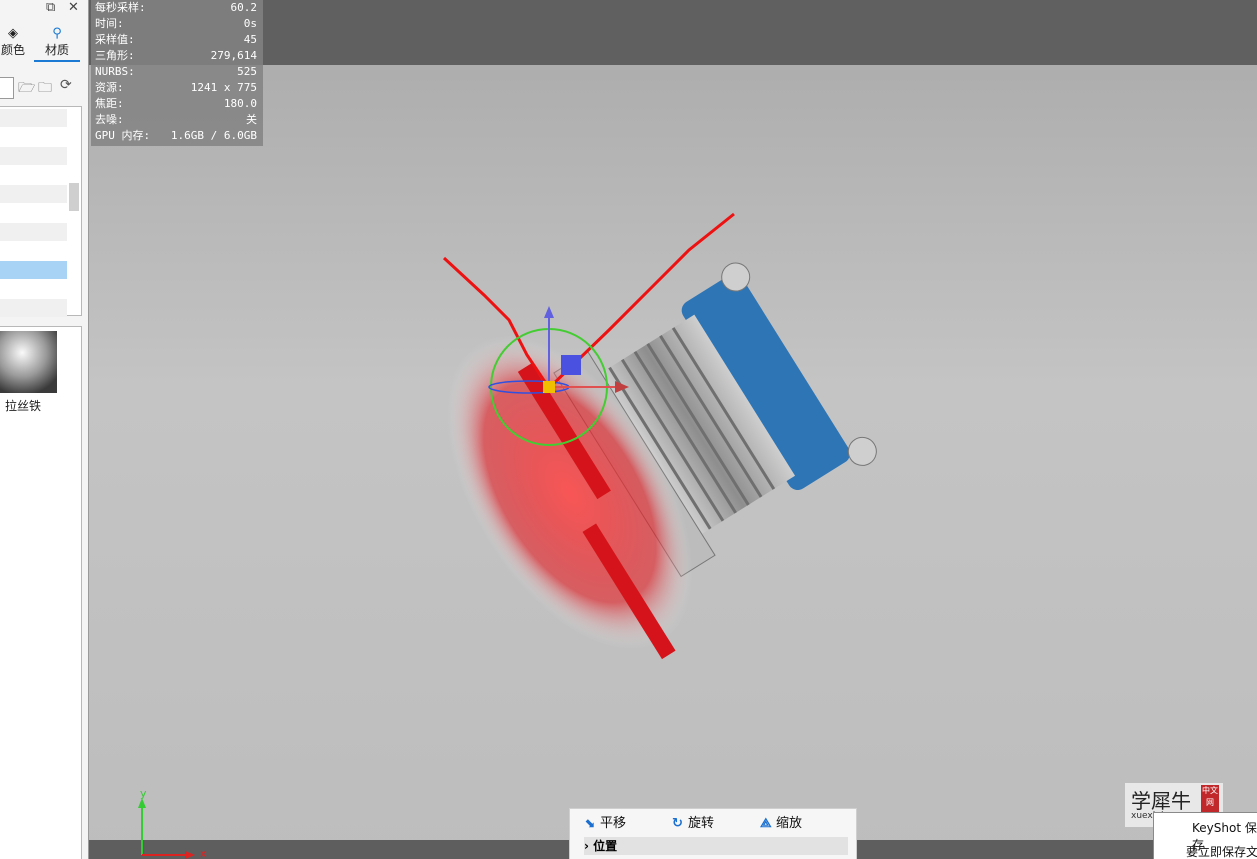 The width and height of the screenshot is (1257, 859). Describe the element at coordinates (13, 33) in the screenshot. I see `paint-bucket-icon: ◈` at that location.